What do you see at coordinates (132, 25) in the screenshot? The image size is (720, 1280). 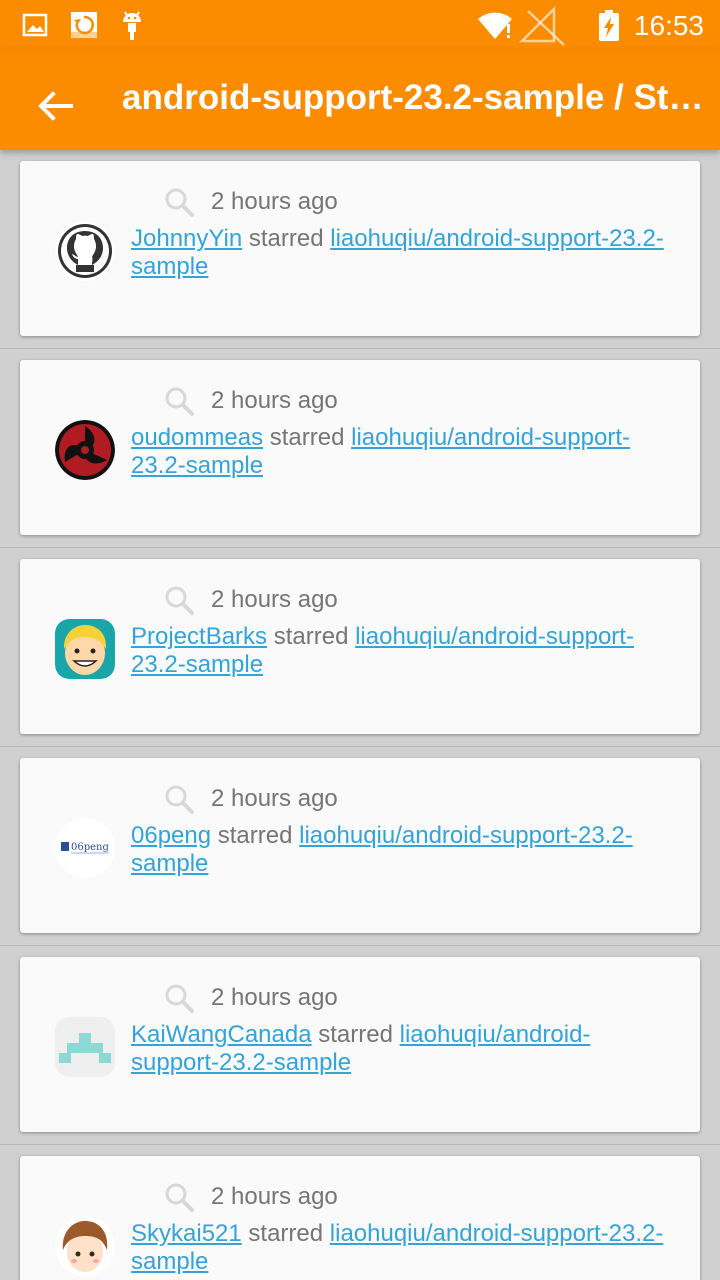 I see `android-debug-icon` at bounding box center [132, 25].